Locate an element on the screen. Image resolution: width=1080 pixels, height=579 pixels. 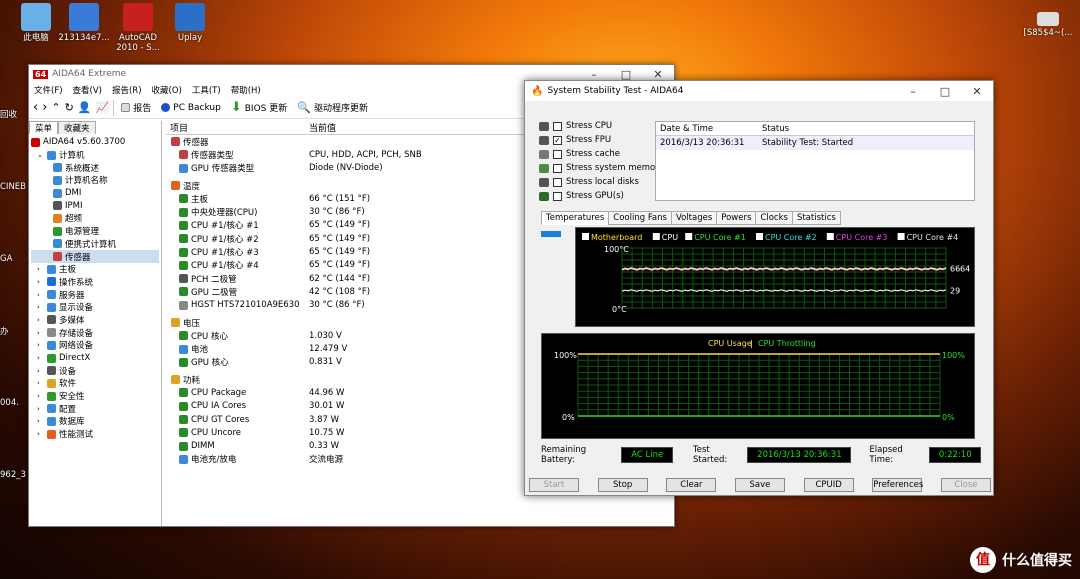
preferences-button: Preferences is located at coordinates (897, 485).